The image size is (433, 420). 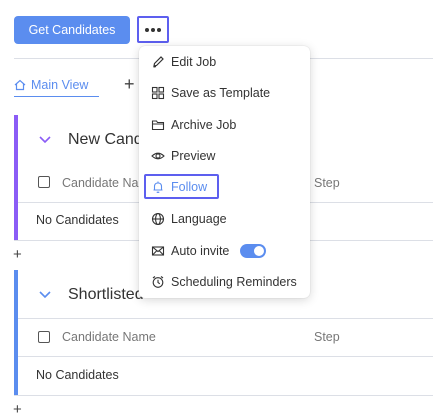 I want to click on menu-item-label: Scheduling Reminders, so click(x=234, y=282).